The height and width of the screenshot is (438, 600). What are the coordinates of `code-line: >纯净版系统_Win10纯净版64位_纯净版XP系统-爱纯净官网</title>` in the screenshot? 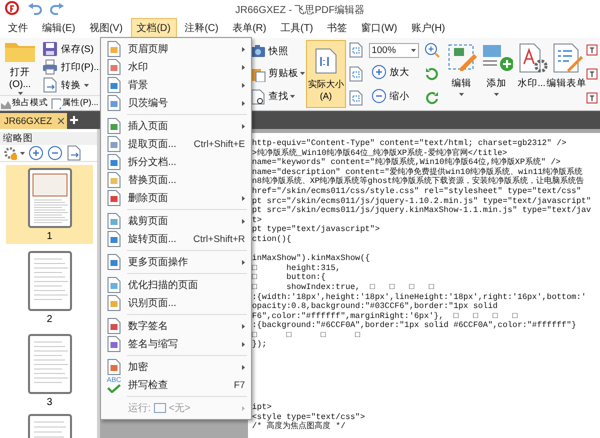 It's located at (380, 153).